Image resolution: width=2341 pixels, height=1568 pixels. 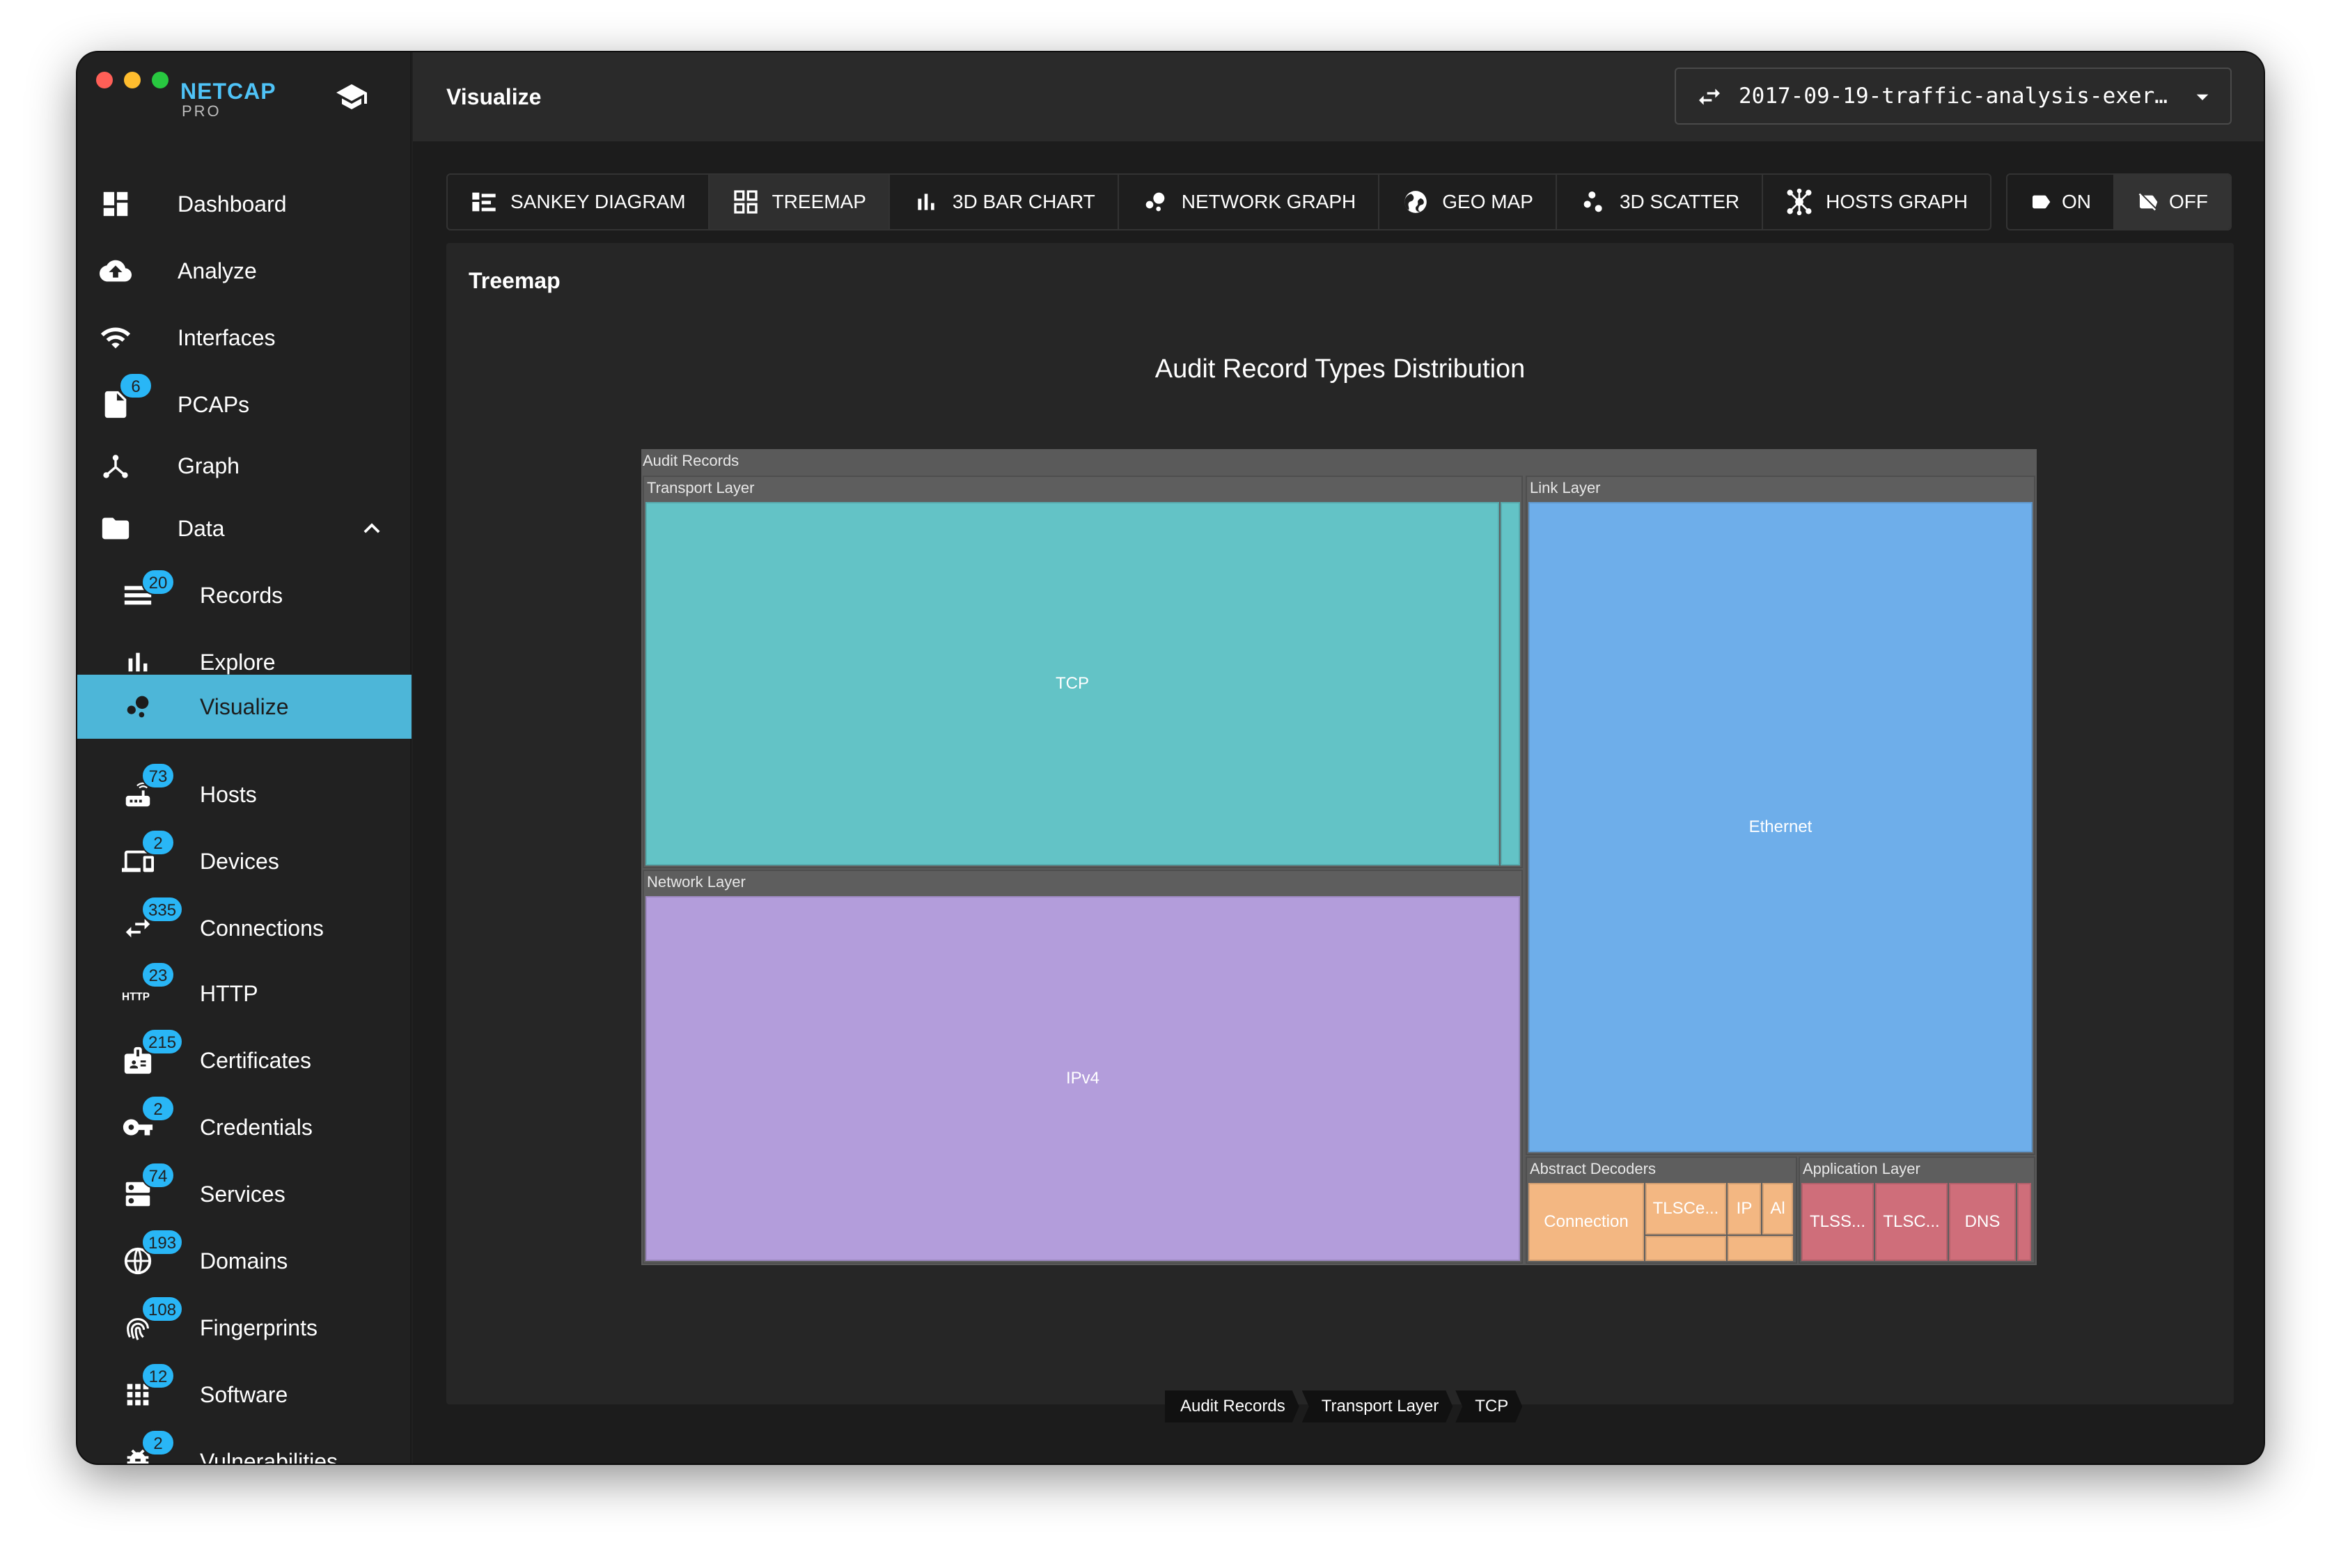 What do you see at coordinates (162, 1309) in the screenshot?
I see `fingerprints-count-badge: 108` at bounding box center [162, 1309].